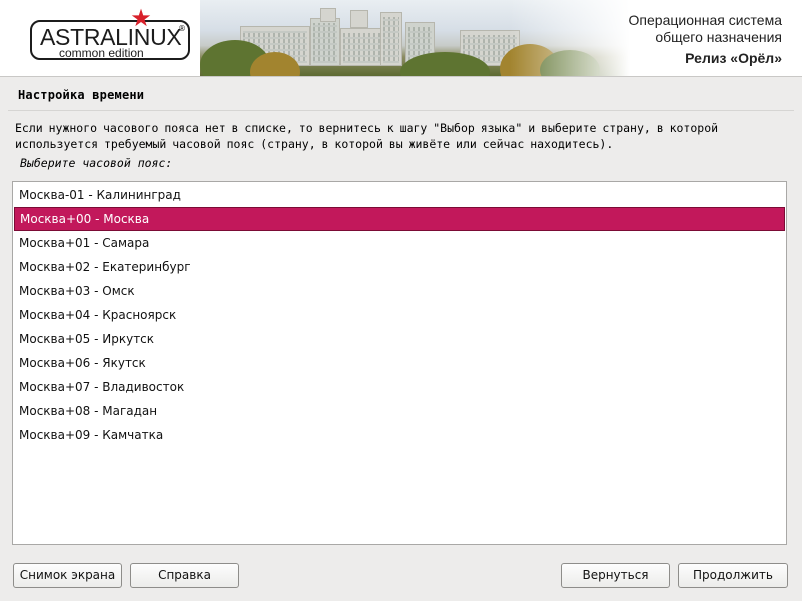 The width and height of the screenshot is (802, 601). Describe the element at coordinates (401, 76) in the screenshot. I see `banner-divider` at that location.